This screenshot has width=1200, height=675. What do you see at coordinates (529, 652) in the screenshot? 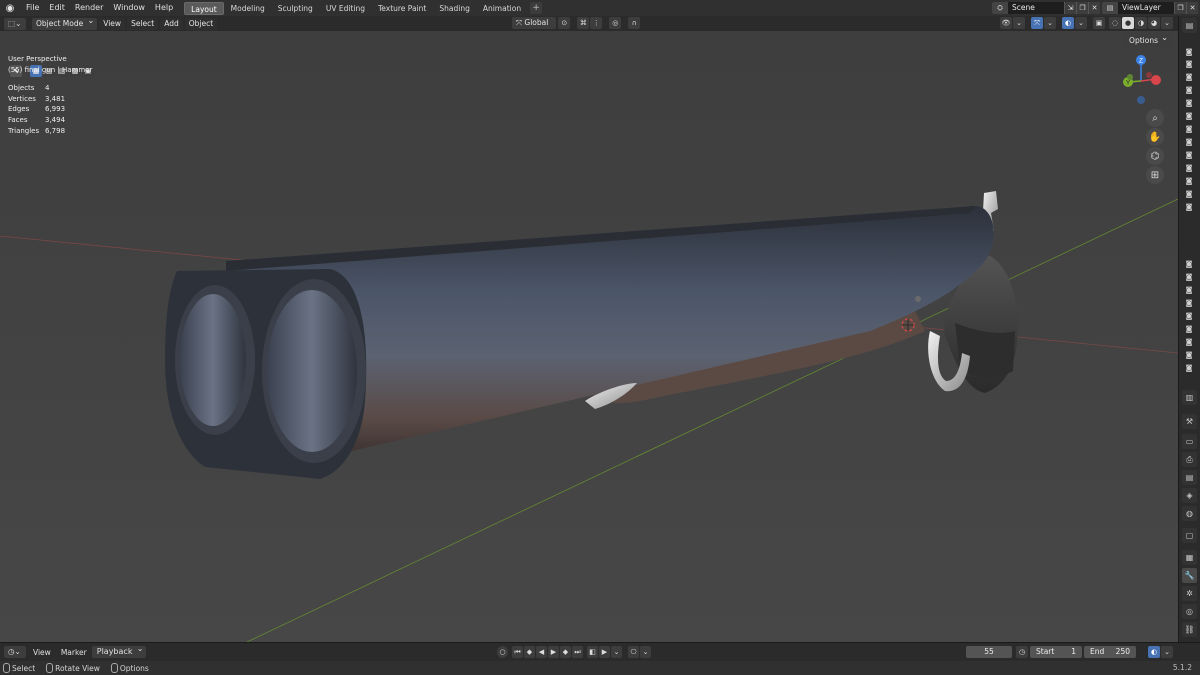
I see `jump-keyframe-back-icon: ◆` at bounding box center [529, 652].